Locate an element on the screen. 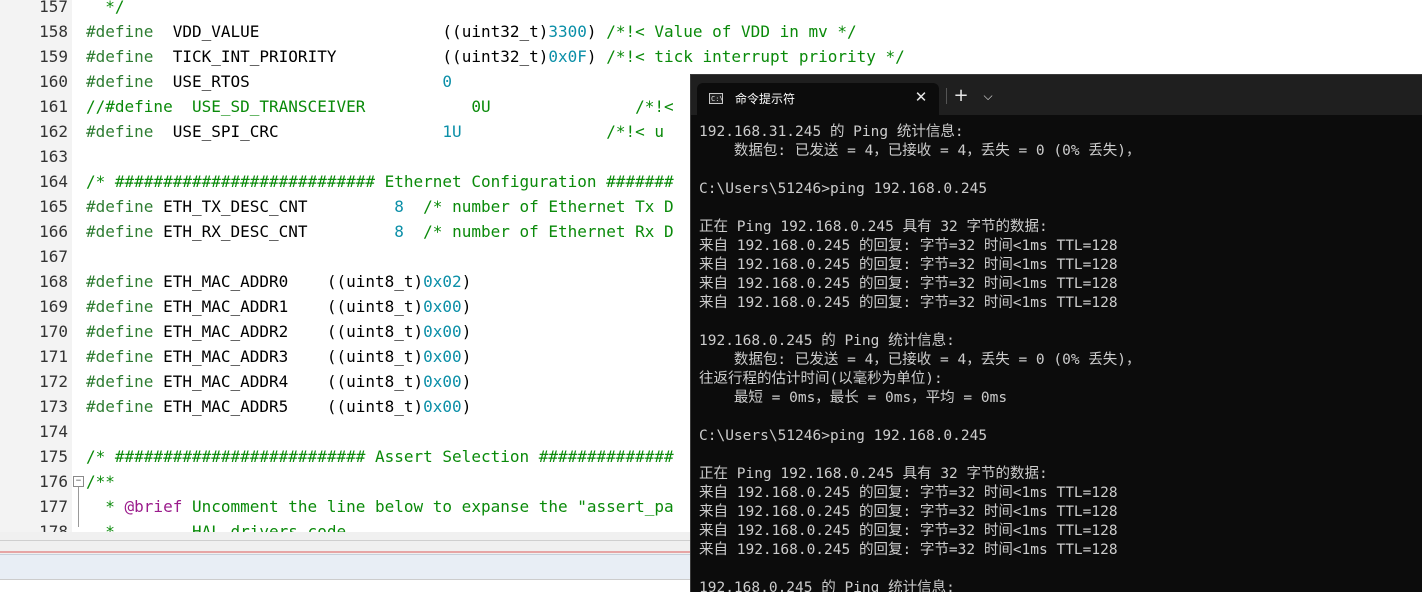 This screenshot has height=592, width=1422. new-tab-button: + is located at coordinates (961, 96).